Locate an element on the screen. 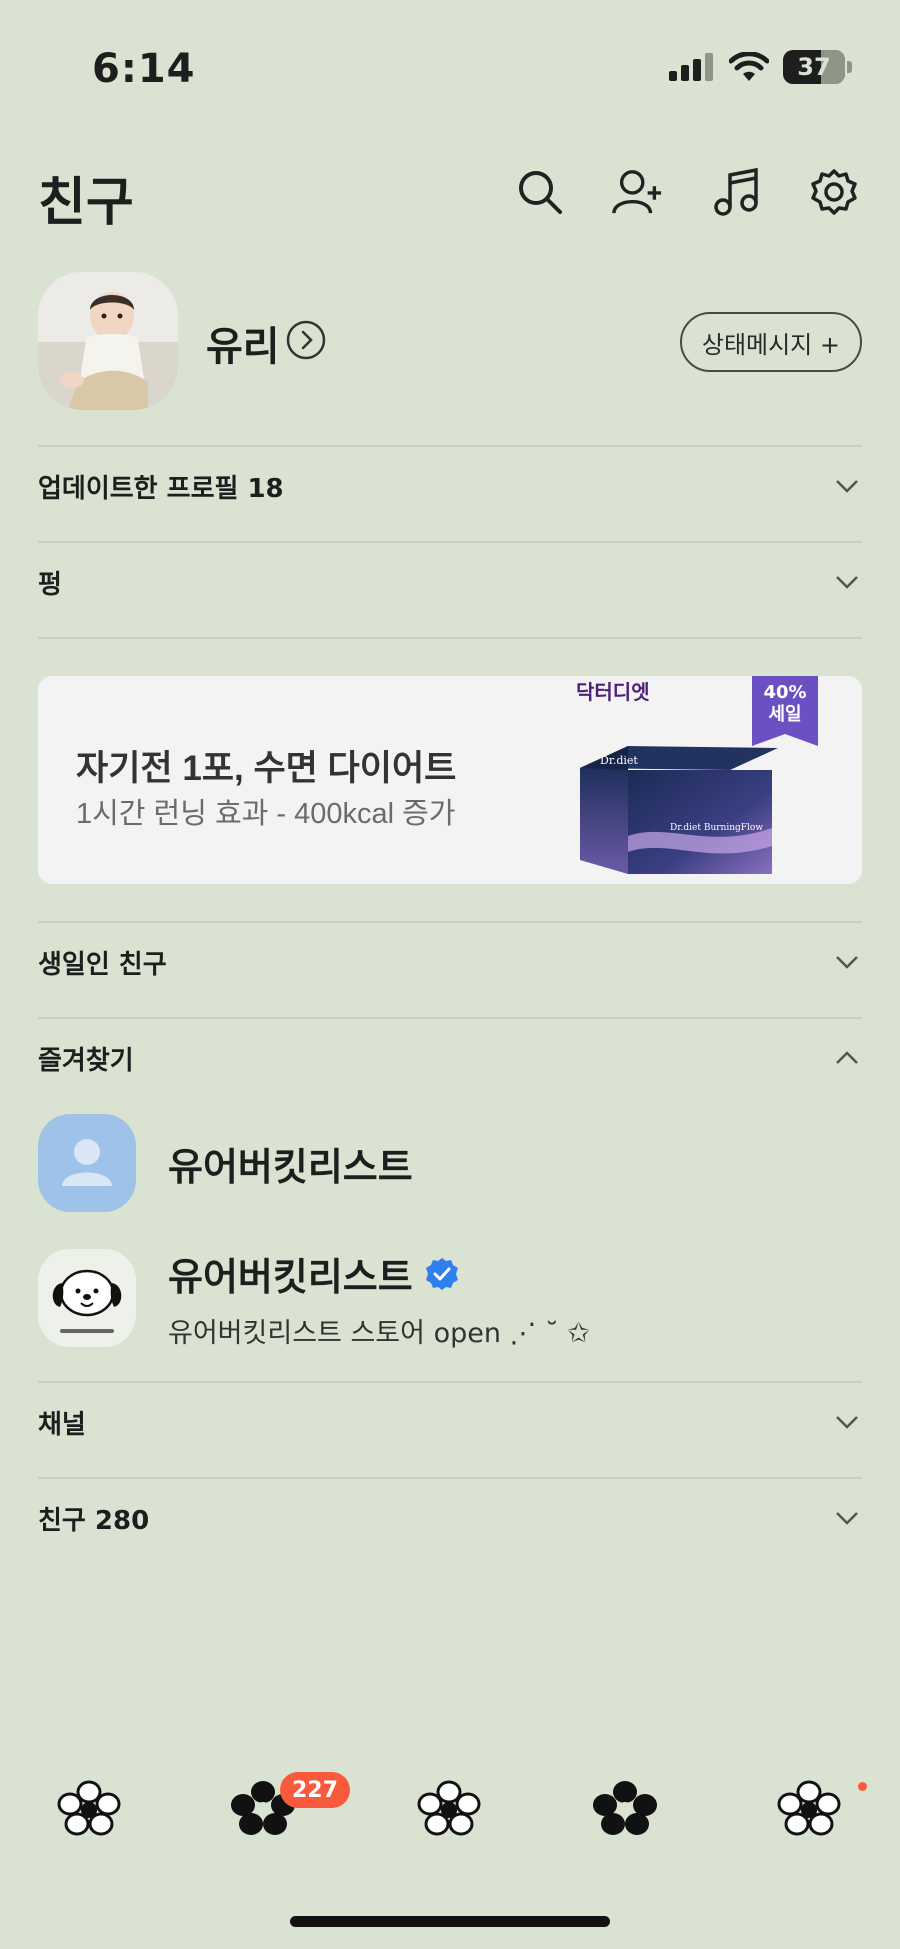 The width and height of the screenshot is (900, 1949). battery-icon: 37 is located at coordinates (814, 67).